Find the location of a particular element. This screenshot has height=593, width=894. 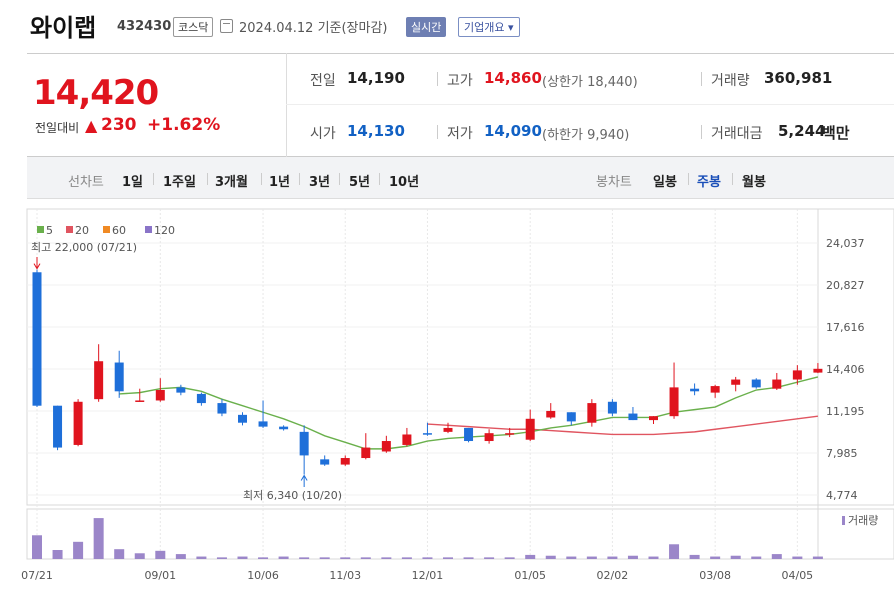

y-tick-label: 20,827 is located at coordinates (845, 285).